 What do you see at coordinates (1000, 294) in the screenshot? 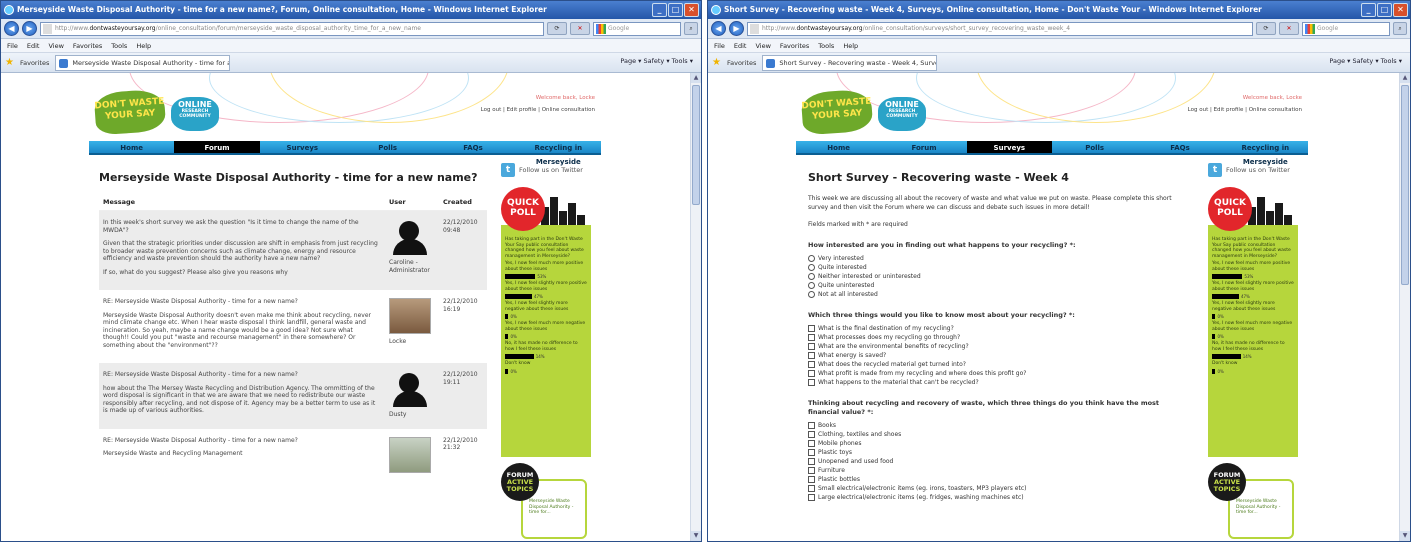
I see `radio-option: Not at all interested` at bounding box center [1000, 294].